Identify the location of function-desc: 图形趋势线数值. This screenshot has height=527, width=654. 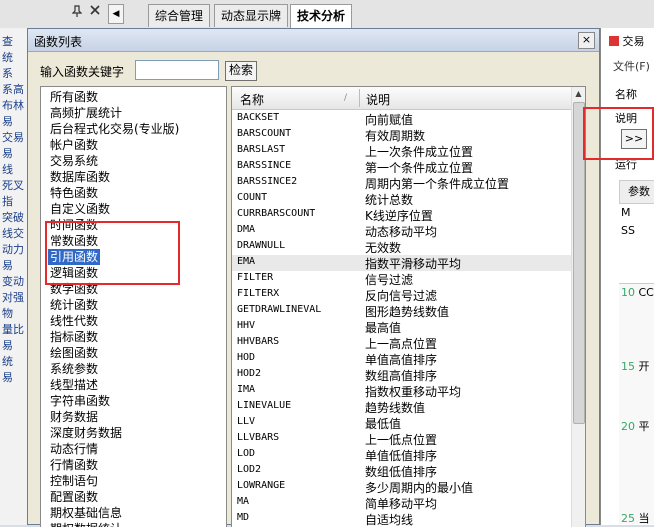
(407, 312).